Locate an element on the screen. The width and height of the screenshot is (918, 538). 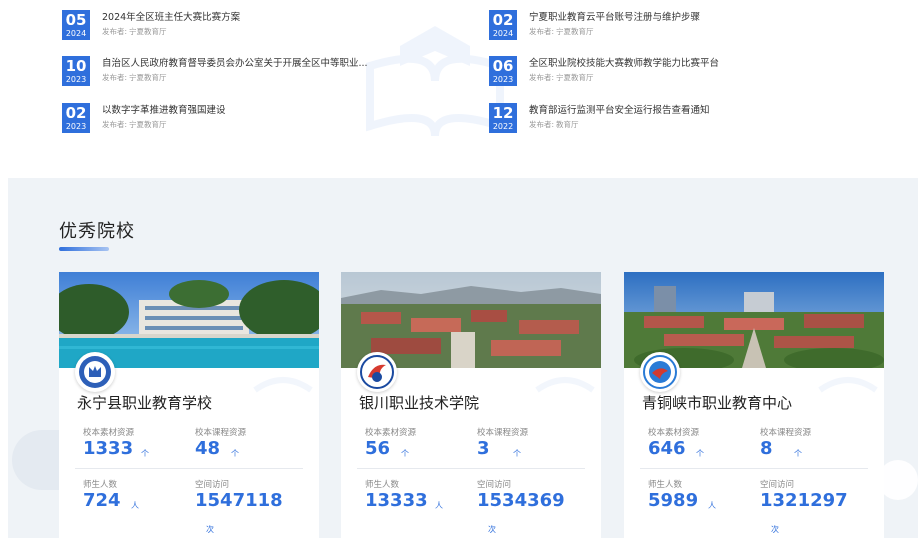
date-day: 05 is located at coordinates (76, 19).